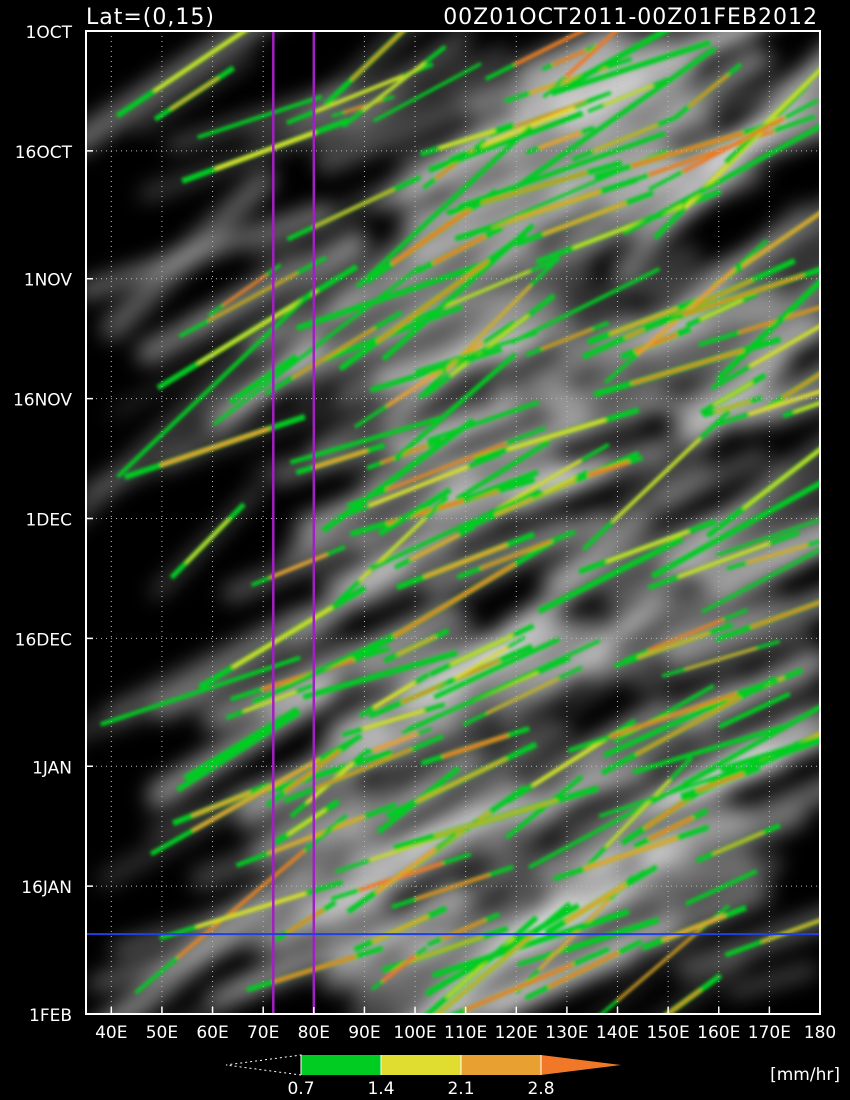  Describe the element at coordinates (52, 768) in the screenshot. I see `y-tick-label: 1JAN` at that location.